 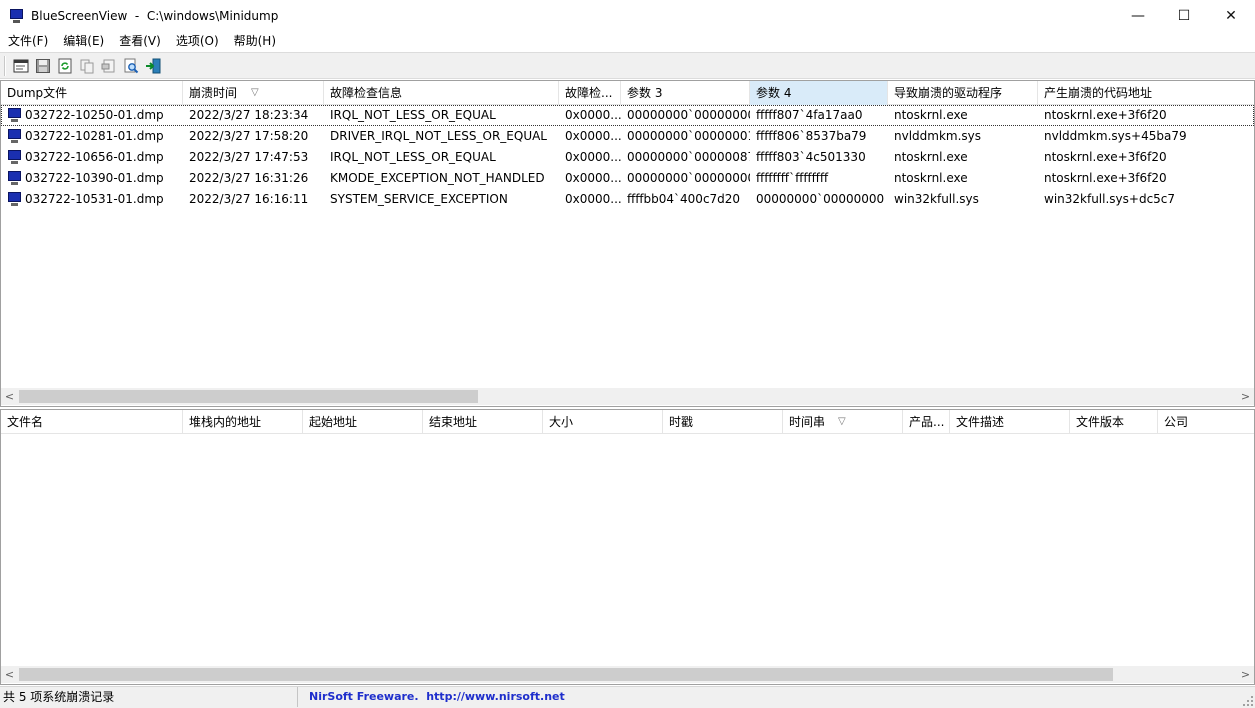 What do you see at coordinates (936, 199) in the screenshot?
I see `cell-caused-by-driver: win32kfull.sys` at bounding box center [936, 199].